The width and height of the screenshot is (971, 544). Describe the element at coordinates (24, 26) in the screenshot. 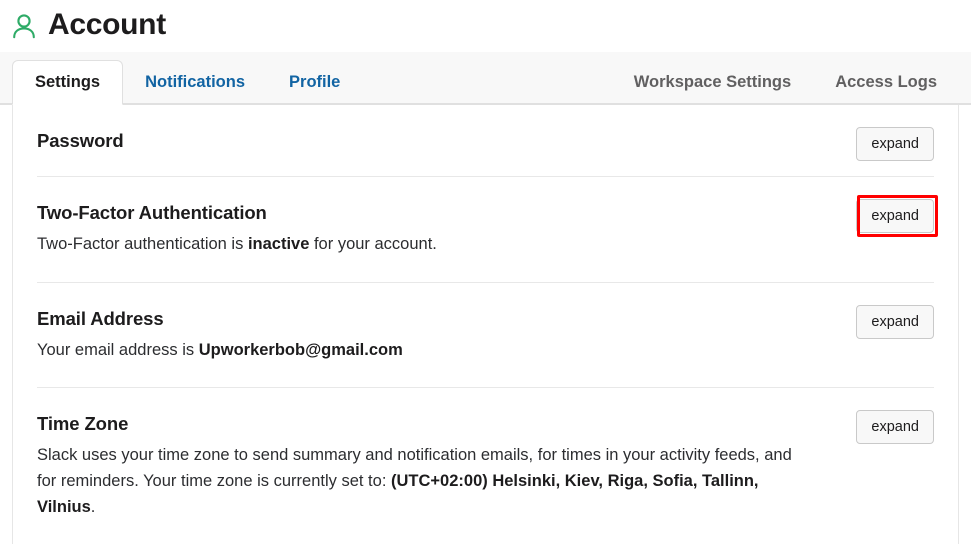

I see `user-icon` at that location.